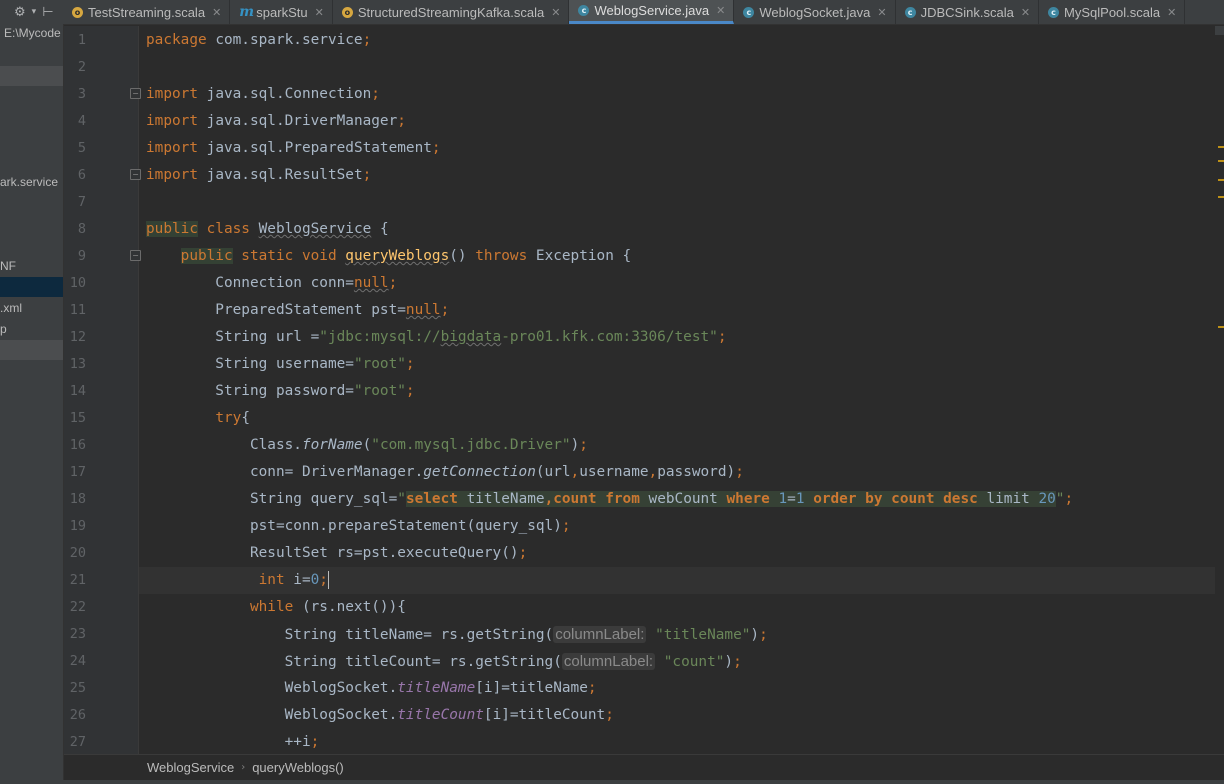  I want to click on code-token: "jdbc:mysql://, so click(380, 337).